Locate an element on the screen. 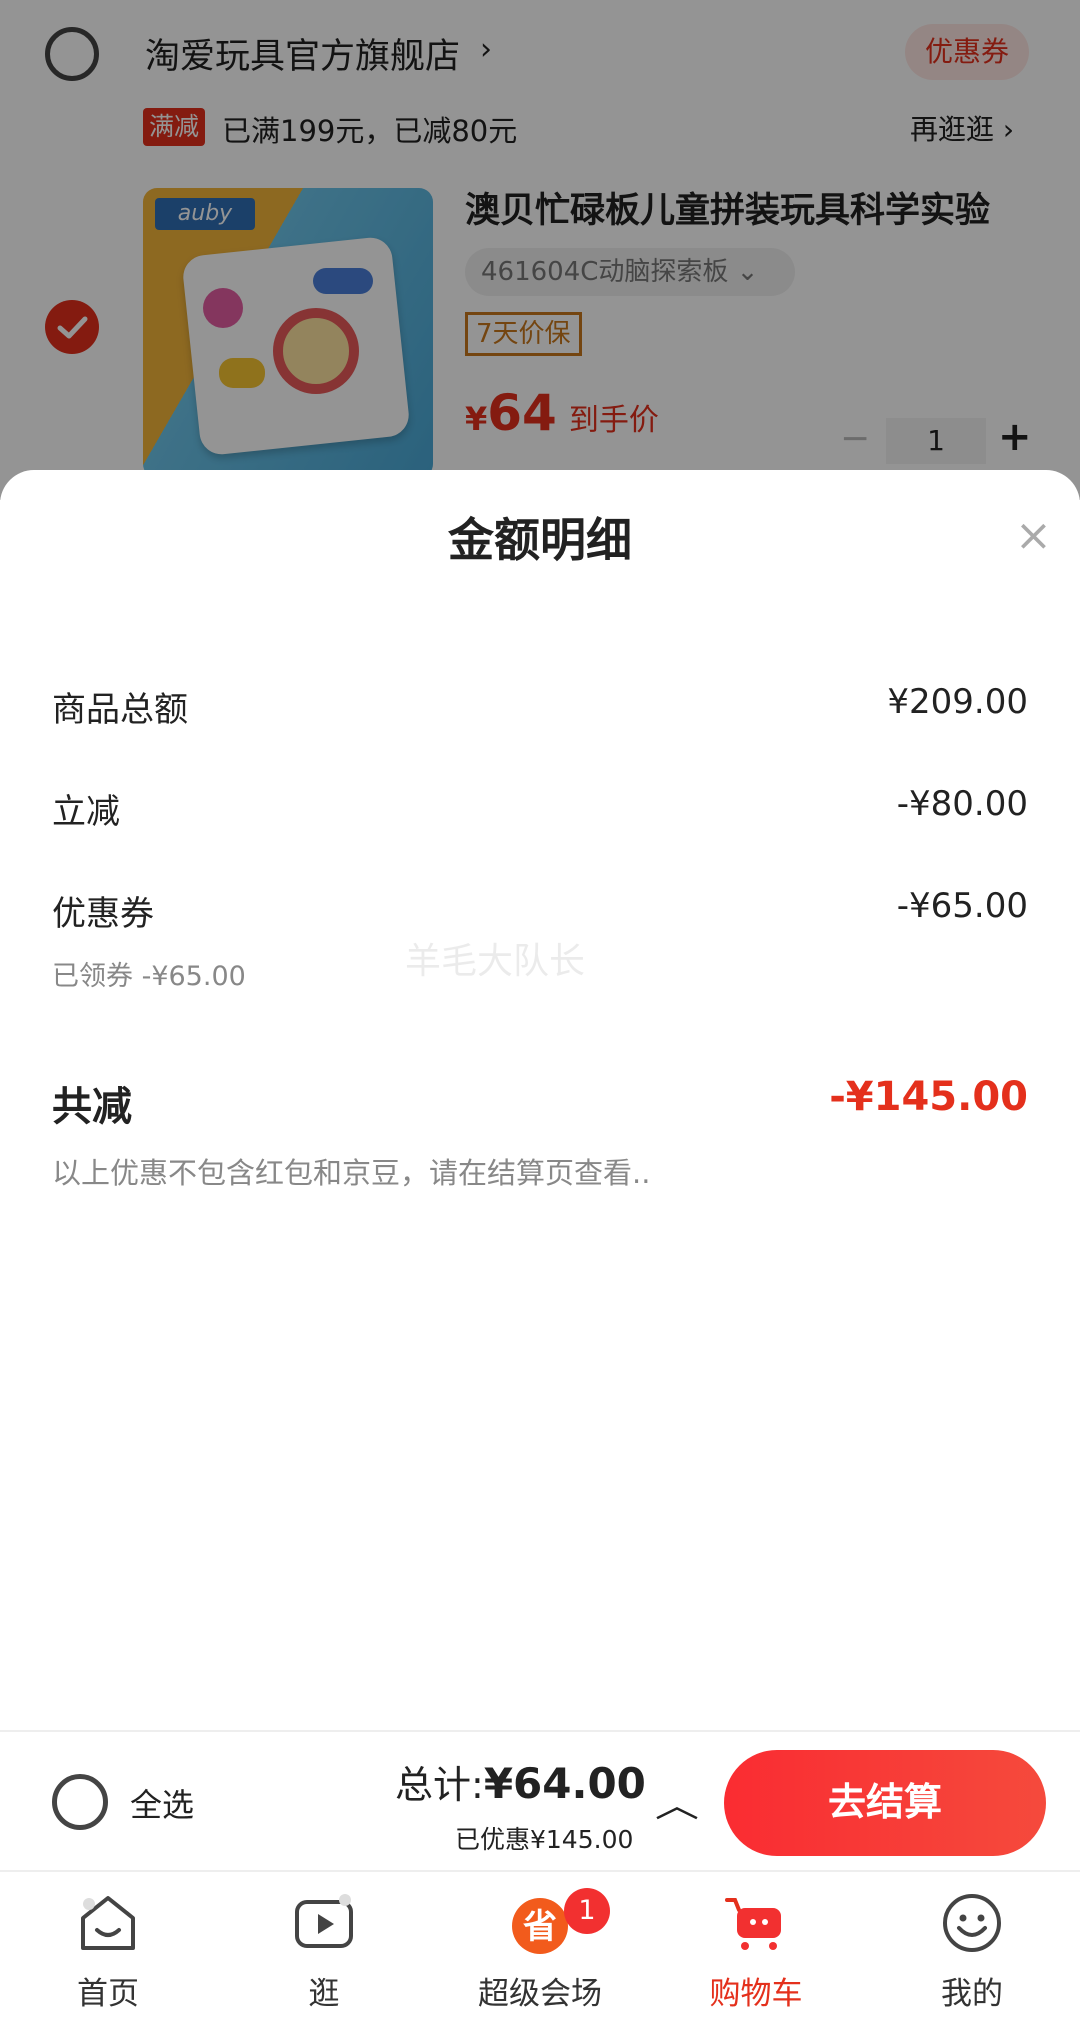 This screenshot has height=2022, width=1080. tab-super-venue: 省 1 超级会场 is located at coordinates (540, 1947).